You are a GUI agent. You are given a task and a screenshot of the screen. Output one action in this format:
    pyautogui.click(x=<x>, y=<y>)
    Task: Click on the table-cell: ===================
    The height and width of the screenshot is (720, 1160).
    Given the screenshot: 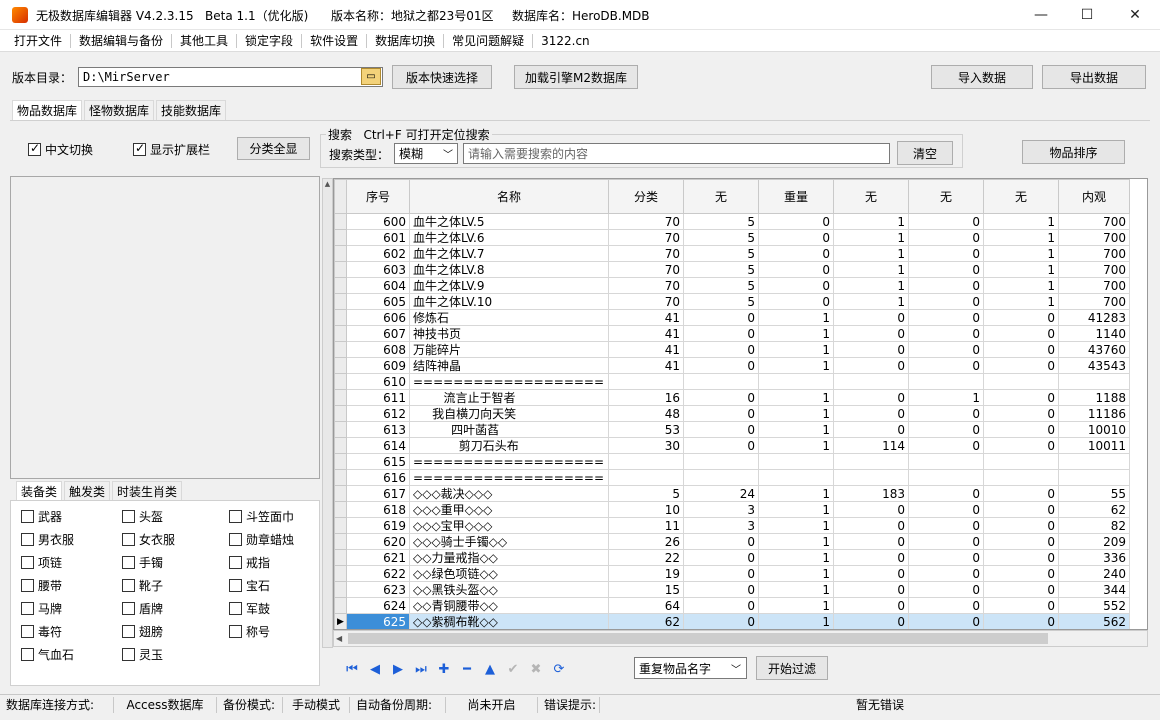 What is the action you would take?
    pyautogui.click(x=509, y=381)
    